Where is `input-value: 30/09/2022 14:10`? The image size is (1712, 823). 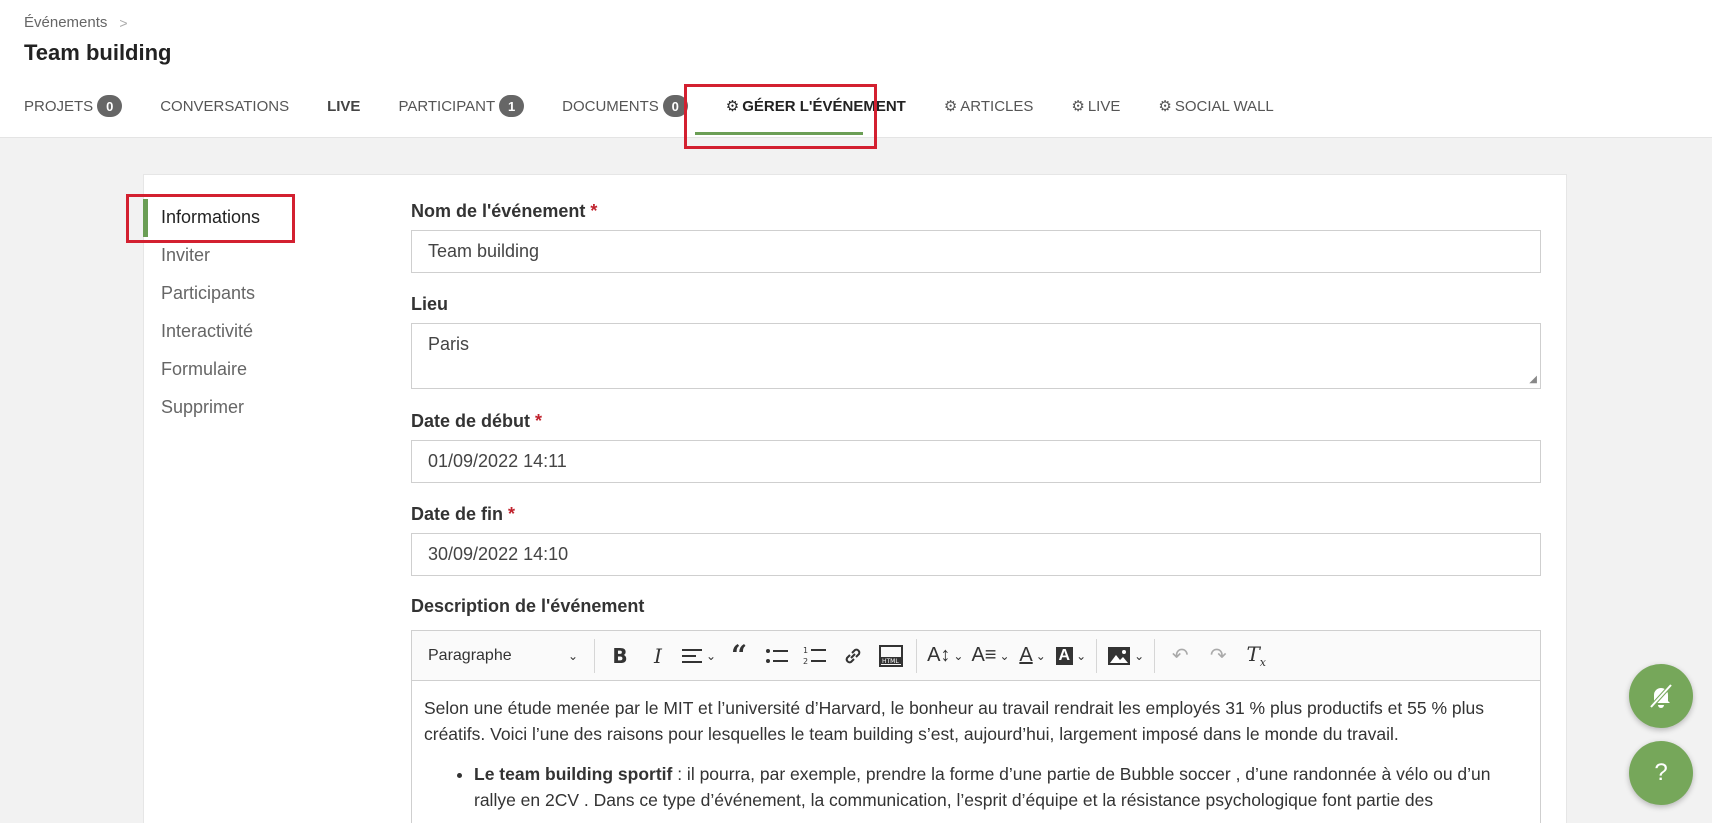
input-value: 30/09/2022 14:10 is located at coordinates (498, 554).